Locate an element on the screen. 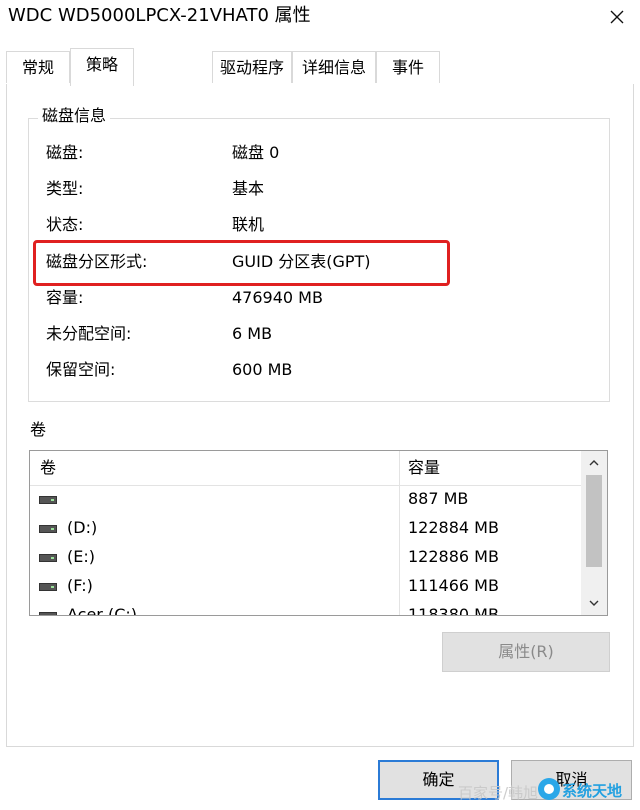 Image resolution: width=640 pixels, height=810 pixels. tab-events: 事件 is located at coordinates (408, 67).